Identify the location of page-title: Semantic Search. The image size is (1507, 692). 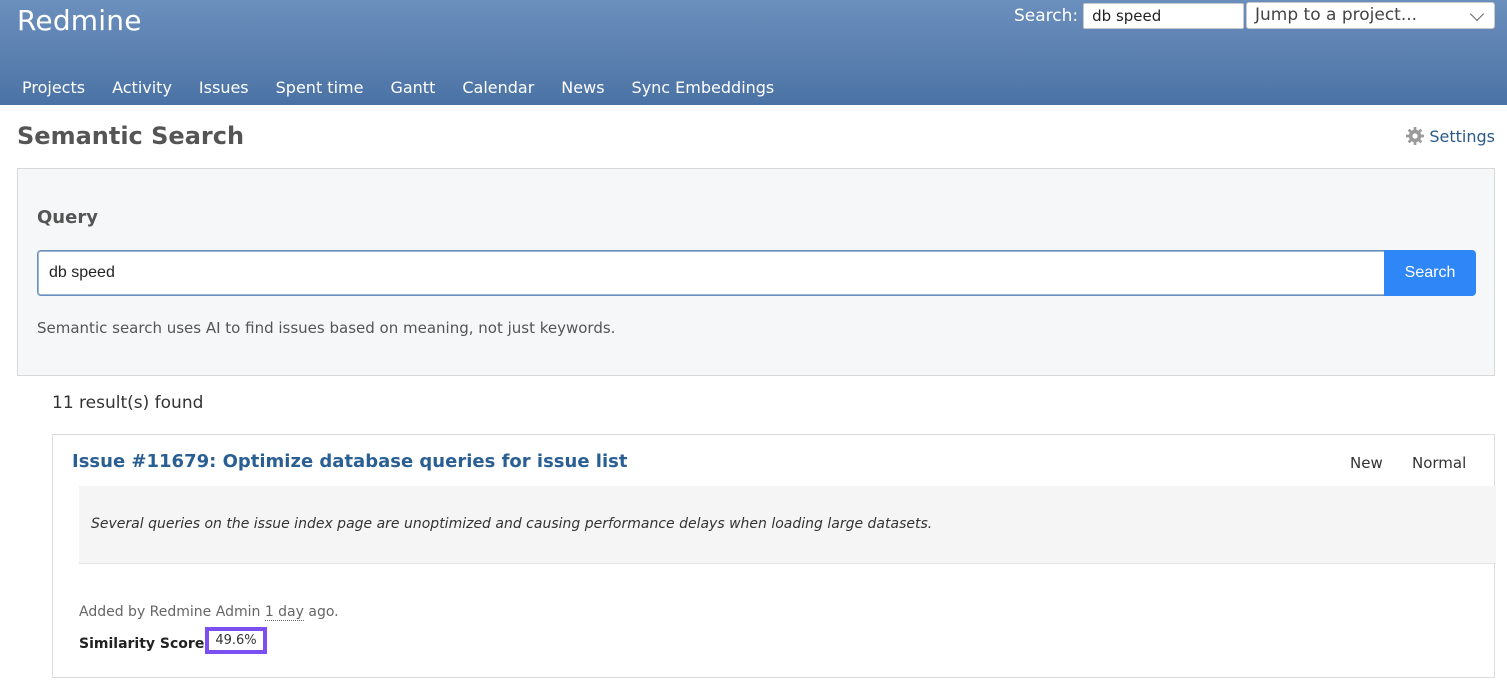
(131, 136).